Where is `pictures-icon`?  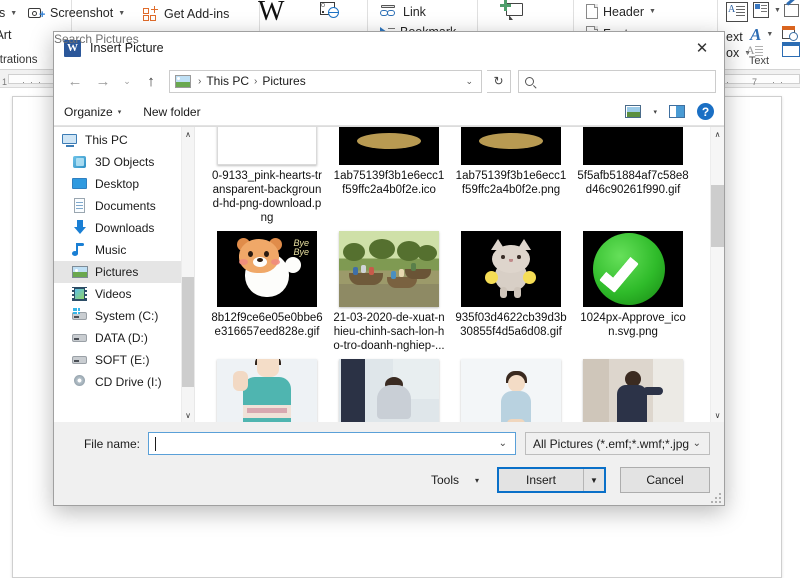 pictures-icon is located at coordinates (80, 272).